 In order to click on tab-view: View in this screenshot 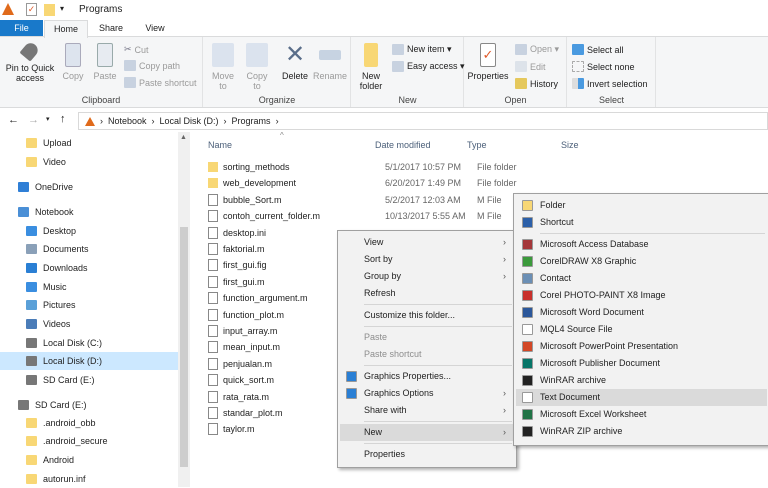, I will do `click(155, 28)`.